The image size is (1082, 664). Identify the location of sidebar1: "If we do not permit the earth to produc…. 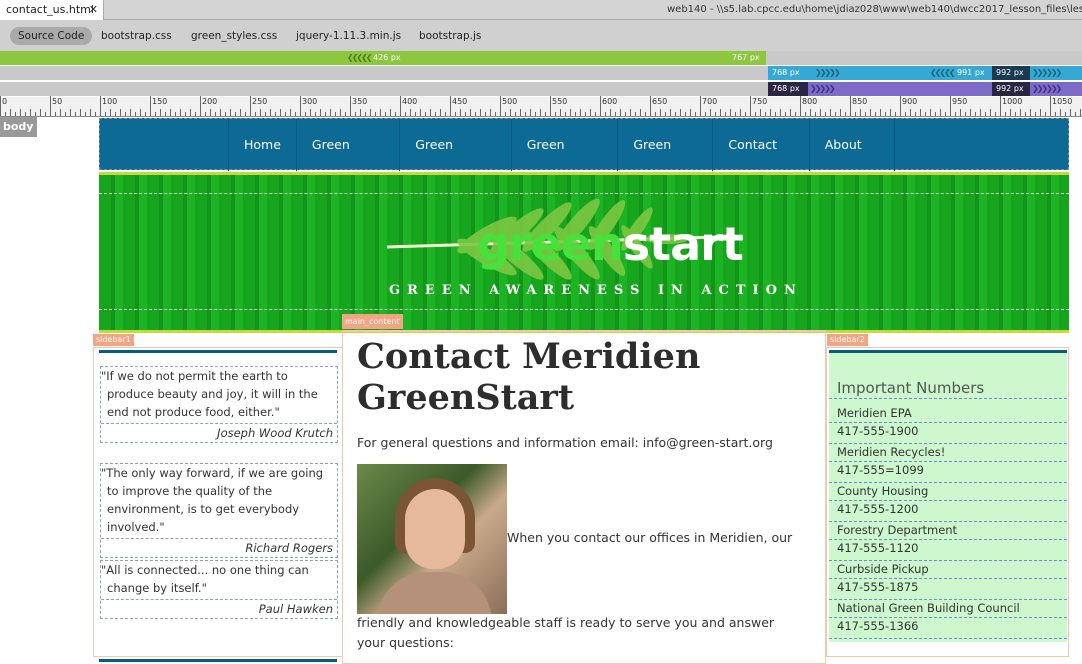
(218, 504).